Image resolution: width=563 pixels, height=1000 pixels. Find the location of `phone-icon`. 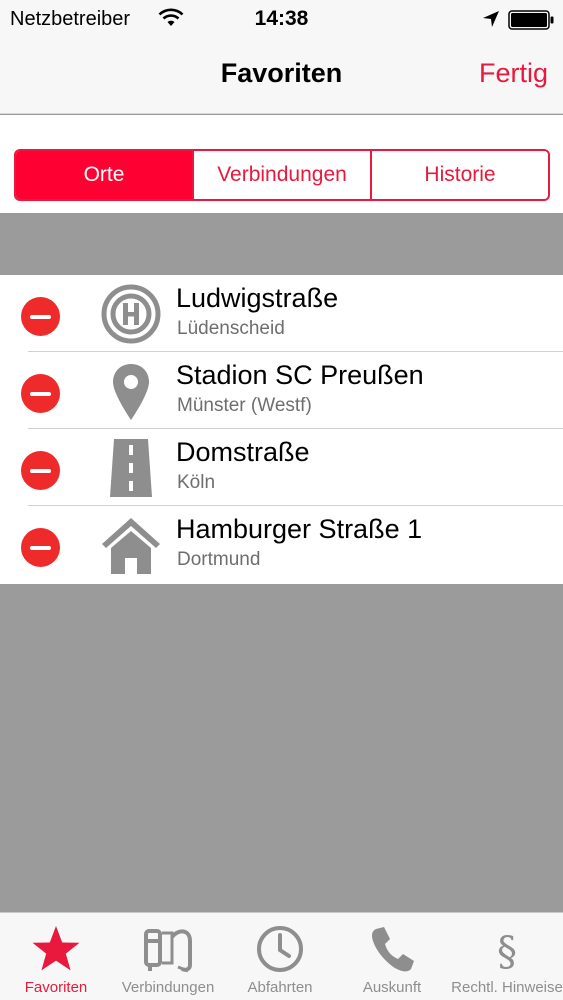

phone-icon is located at coordinates (393, 949).